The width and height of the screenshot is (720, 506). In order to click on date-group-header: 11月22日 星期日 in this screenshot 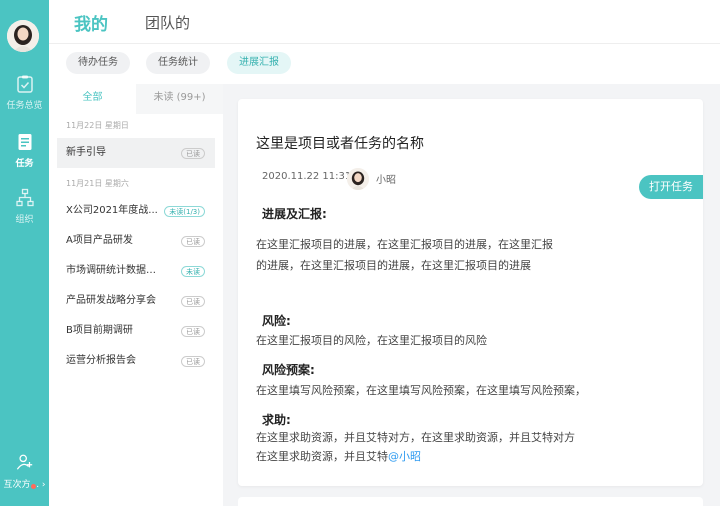, I will do `click(97, 125)`.